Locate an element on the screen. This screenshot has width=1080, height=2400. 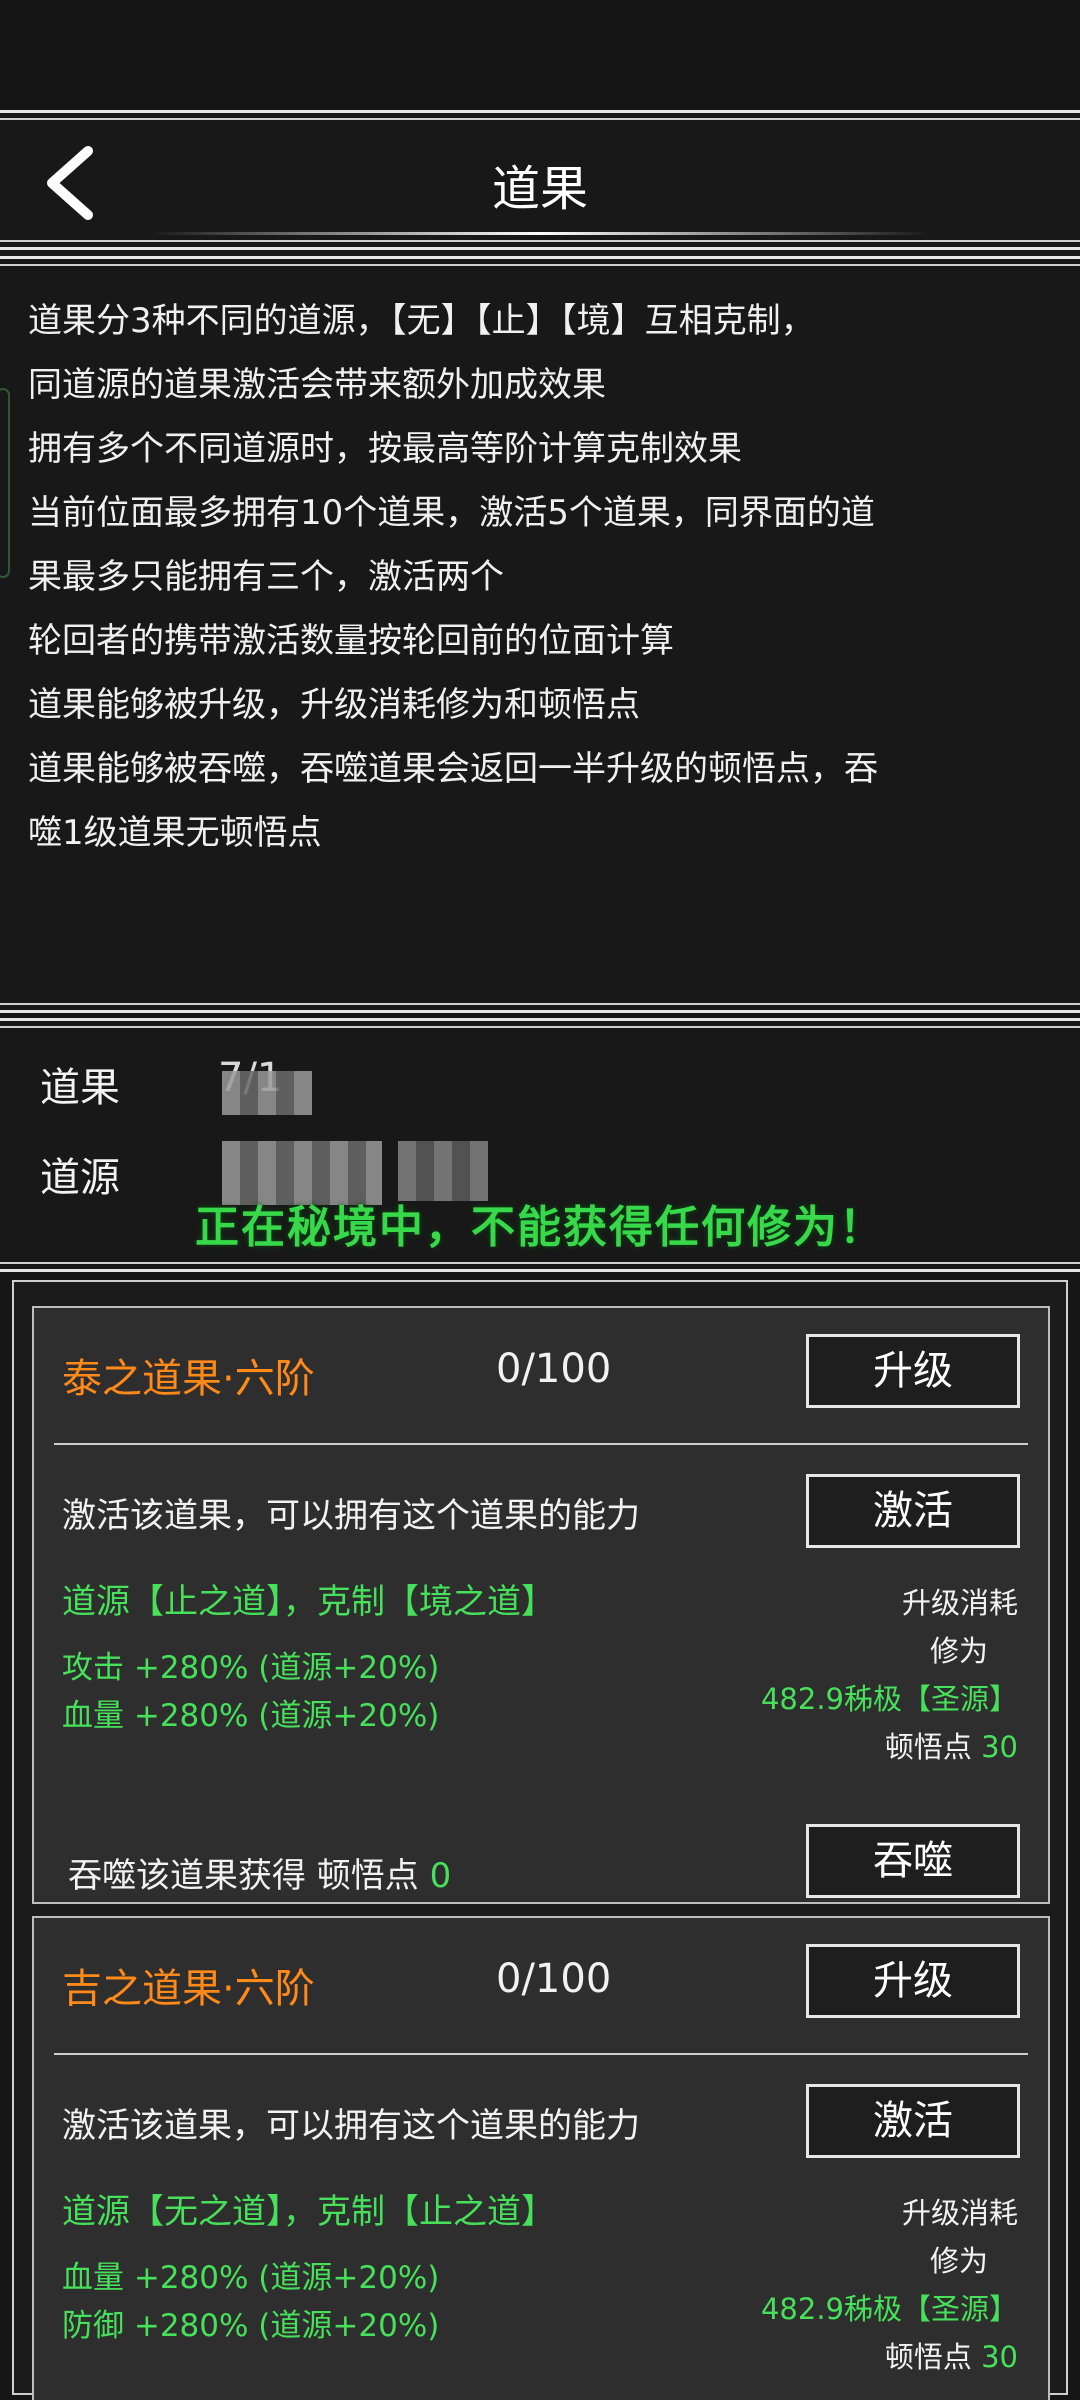
rule-line: 道果分3种不同的道源，【无】【止】【境】互相克制， is located at coordinates (421, 321).